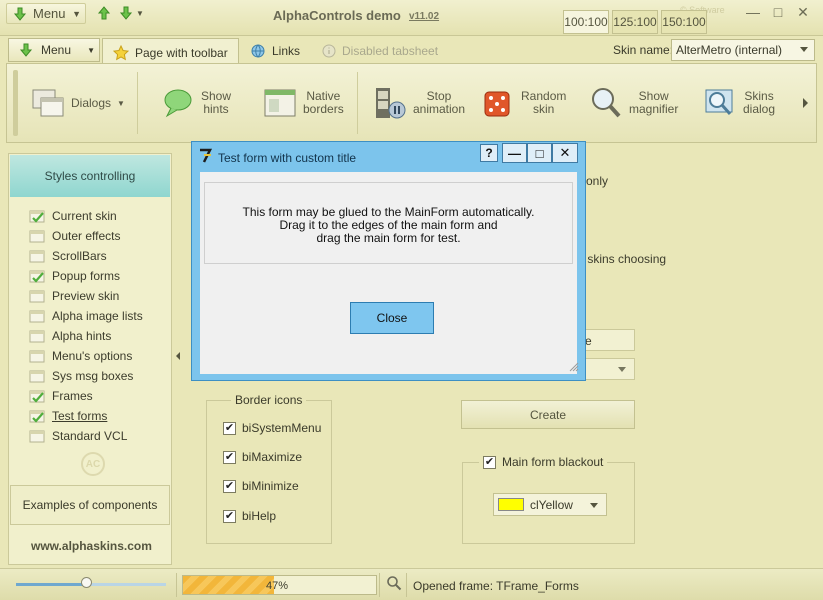 Image resolution: width=823 pixels, height=600 pixels. I want to click on dialogs-button: Dialogs ▼, so click(78, 103).